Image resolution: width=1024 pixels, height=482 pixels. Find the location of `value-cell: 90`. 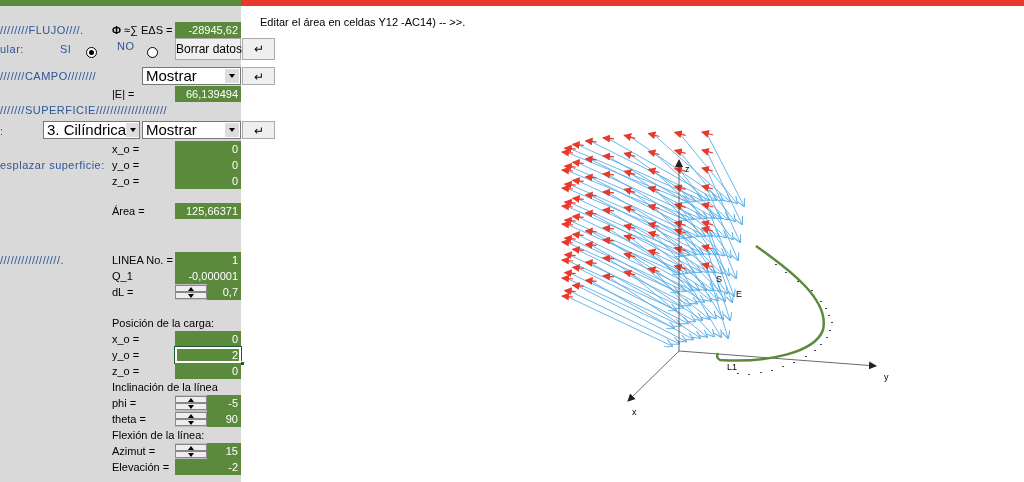

value-cell: 90 is located at coordinates (224, 419).